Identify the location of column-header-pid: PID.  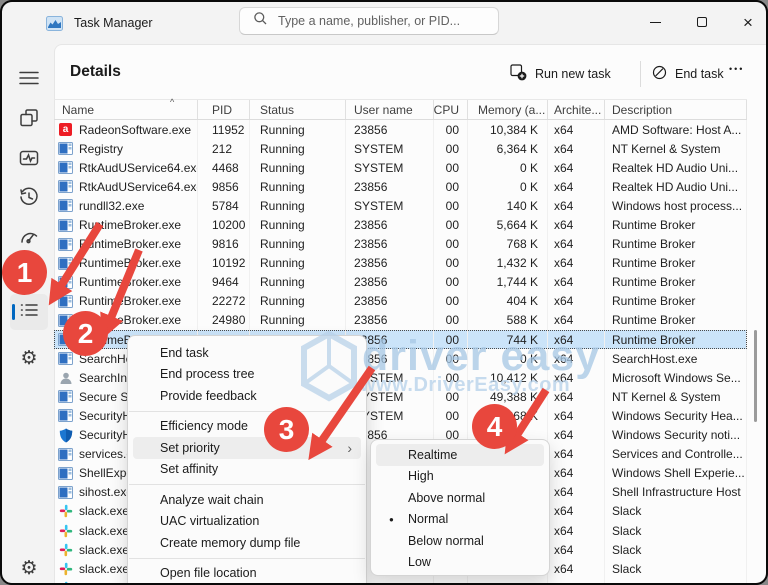
(224, 109).